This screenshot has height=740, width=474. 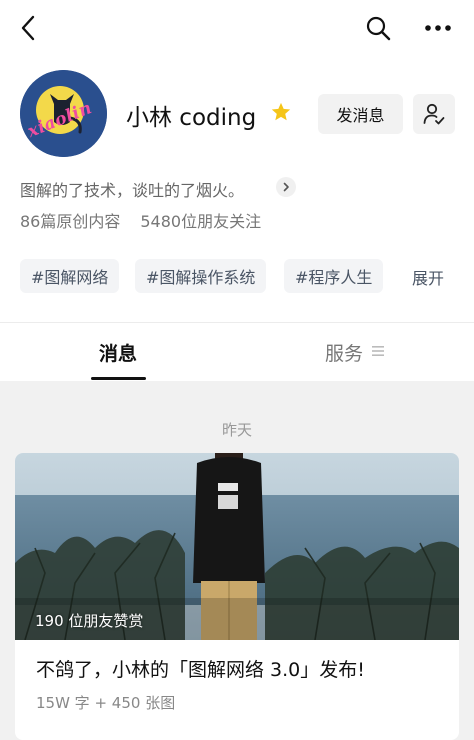 I want to click on bio-expand-button, so click(x=286, y=187).